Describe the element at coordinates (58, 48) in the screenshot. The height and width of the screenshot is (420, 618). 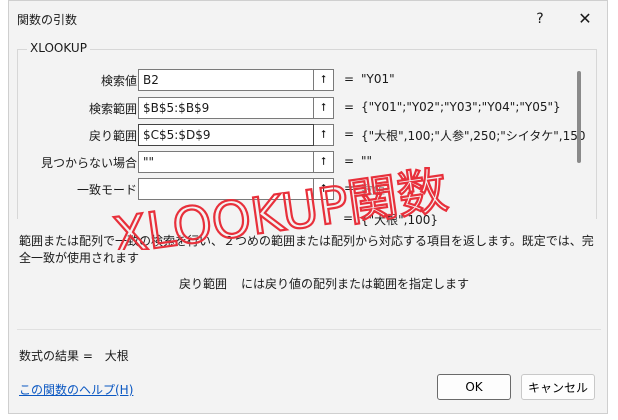
I see `function-name-label: XLOOKUP` at that location.